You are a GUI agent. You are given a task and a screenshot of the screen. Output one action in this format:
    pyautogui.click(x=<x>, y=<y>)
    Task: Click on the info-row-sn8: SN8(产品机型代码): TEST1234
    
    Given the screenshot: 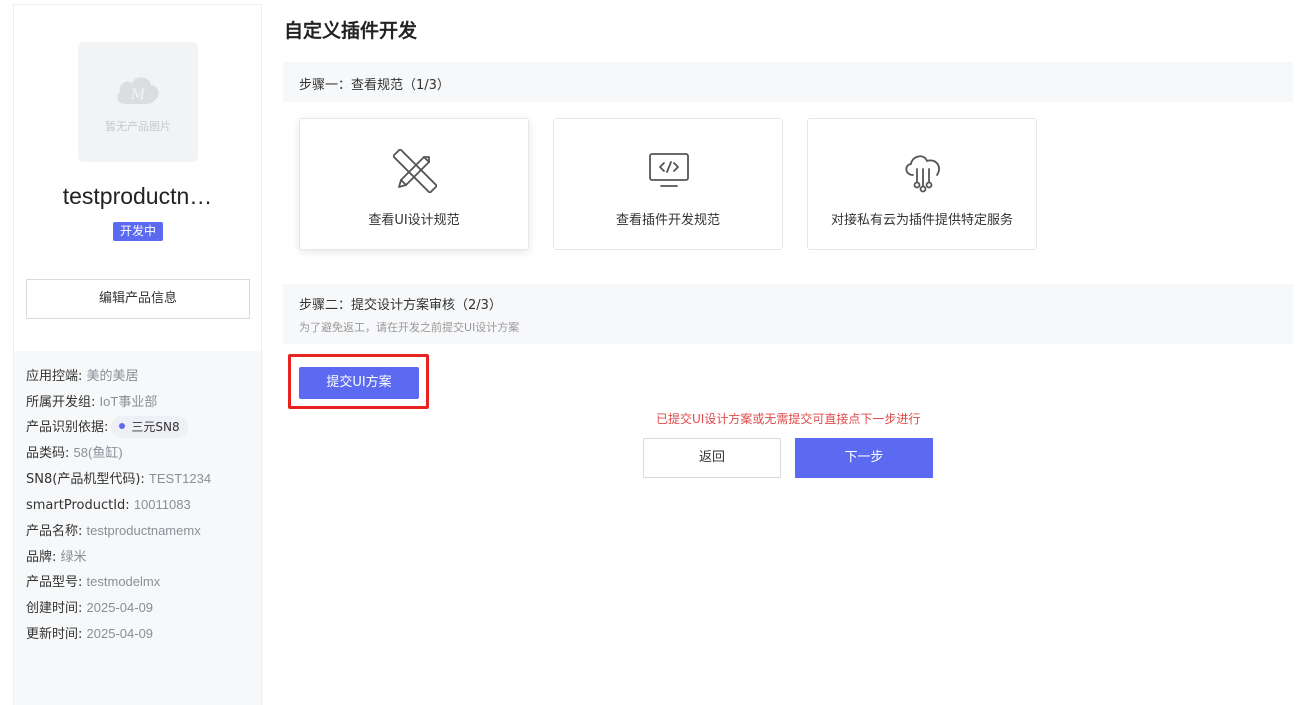 What is the action you would take?
    pyautogui.click(x=143, y=479)
    